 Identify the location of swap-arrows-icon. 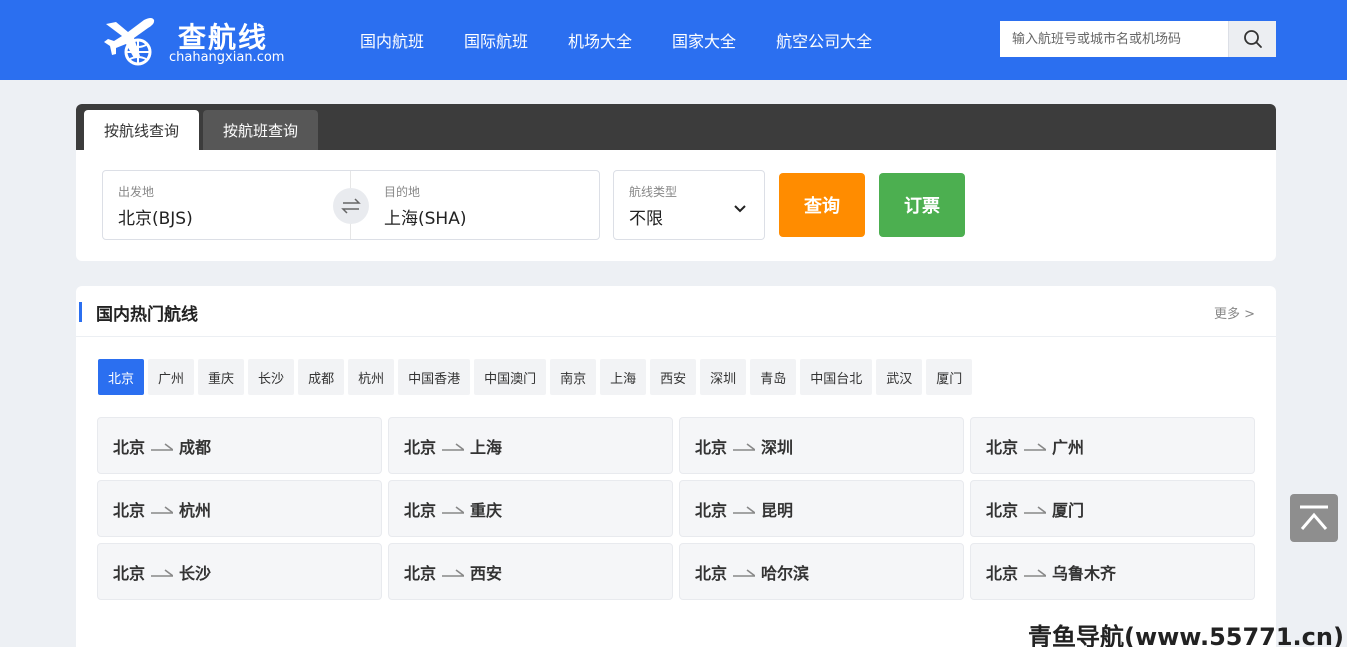
(351, 206).